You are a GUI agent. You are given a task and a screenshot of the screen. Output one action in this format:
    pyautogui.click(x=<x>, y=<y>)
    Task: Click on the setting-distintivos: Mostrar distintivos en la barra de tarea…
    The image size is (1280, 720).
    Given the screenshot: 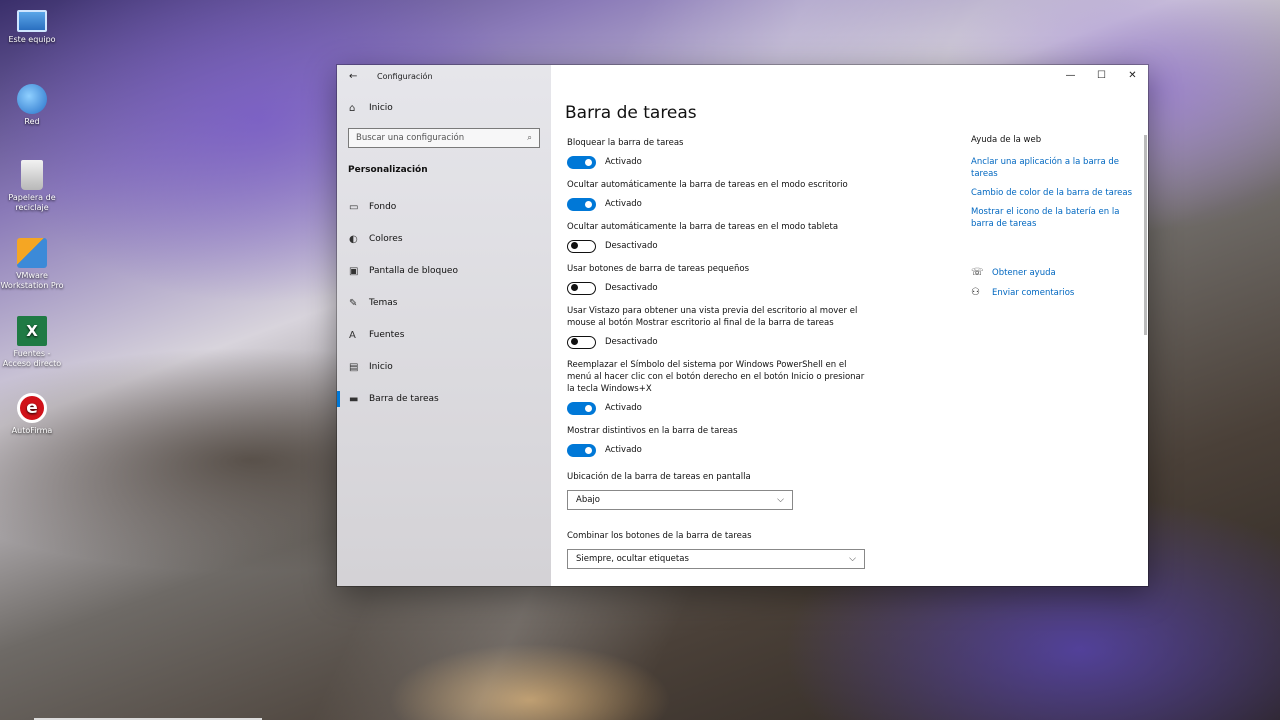 What is the action you would take?
    pyautogui.click(x=717, y=441)
    